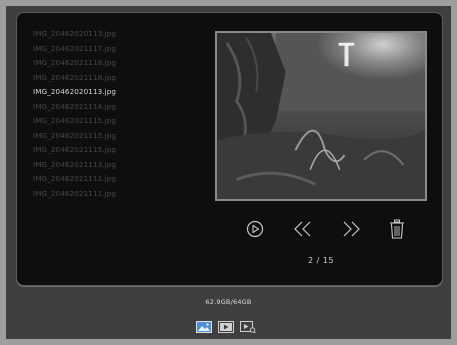  I want to click on double-chevron-left-icon, so click(302, 229).